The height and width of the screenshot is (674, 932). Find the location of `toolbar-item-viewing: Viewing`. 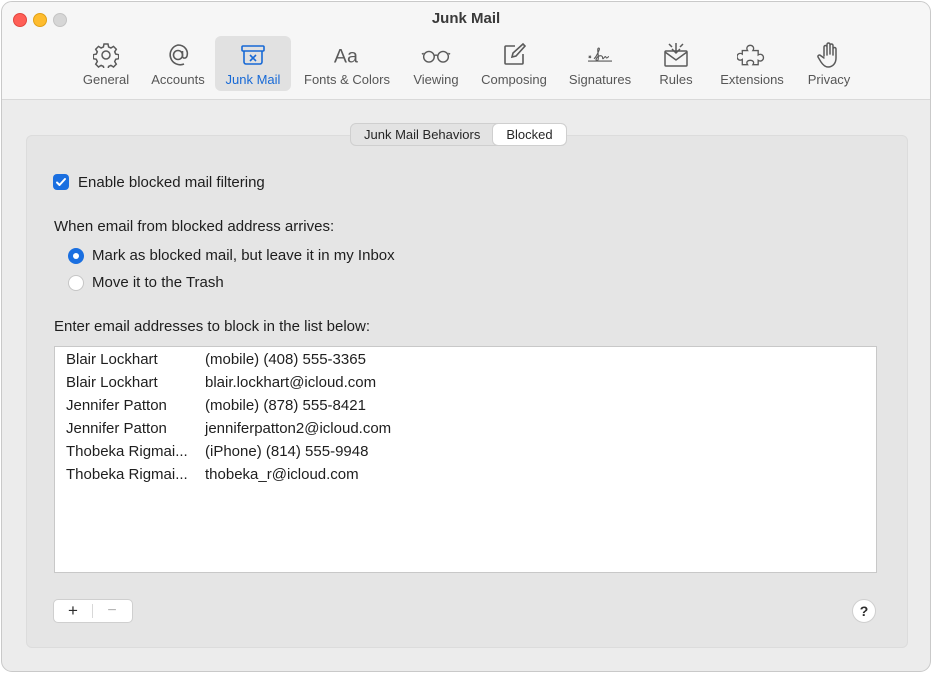

toolbar-item-viewing: Viewing is located at coordinates (436, 63).